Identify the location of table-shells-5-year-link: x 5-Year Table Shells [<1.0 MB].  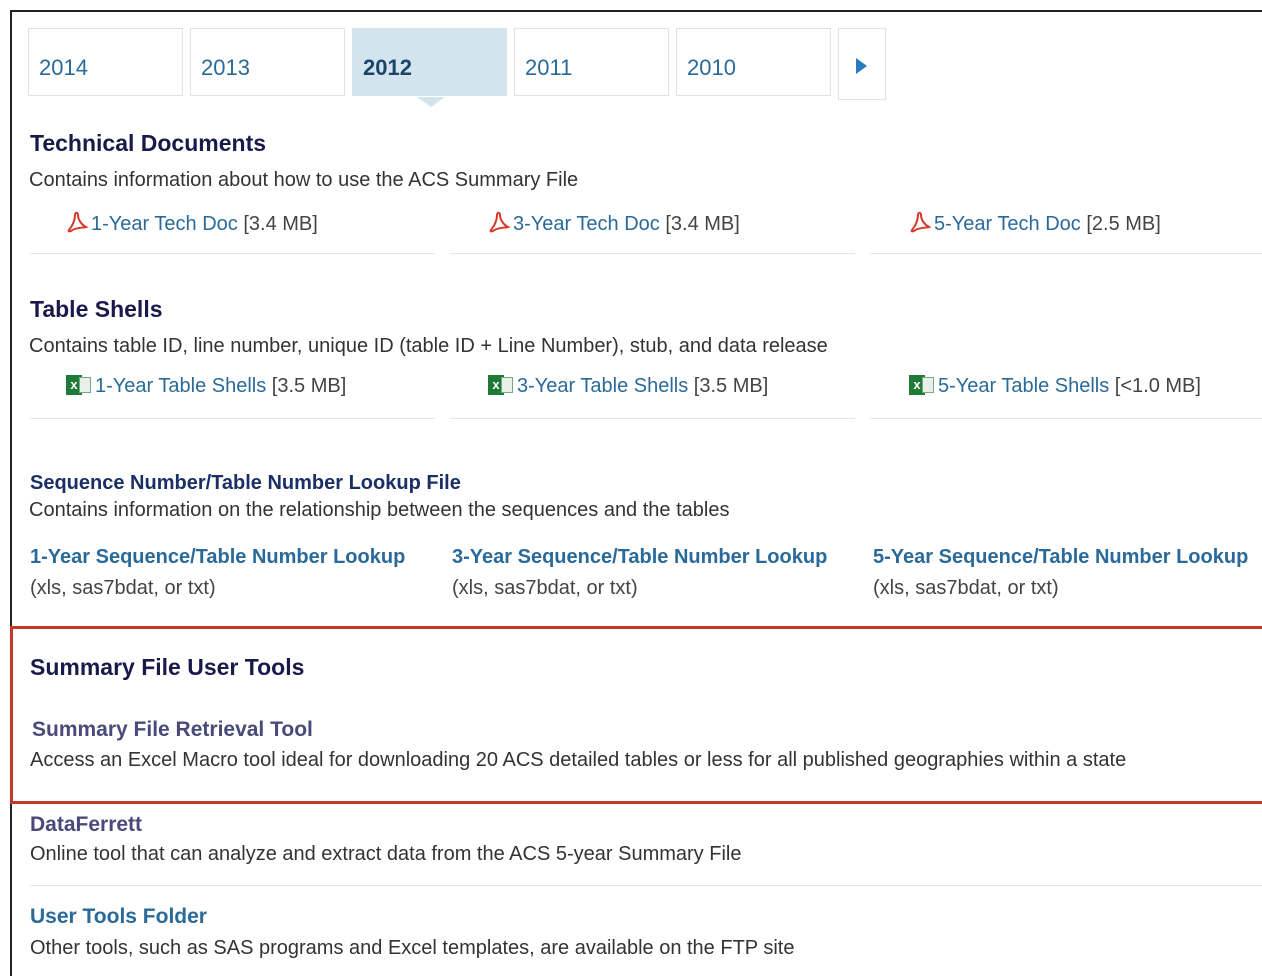
(1055, 386).